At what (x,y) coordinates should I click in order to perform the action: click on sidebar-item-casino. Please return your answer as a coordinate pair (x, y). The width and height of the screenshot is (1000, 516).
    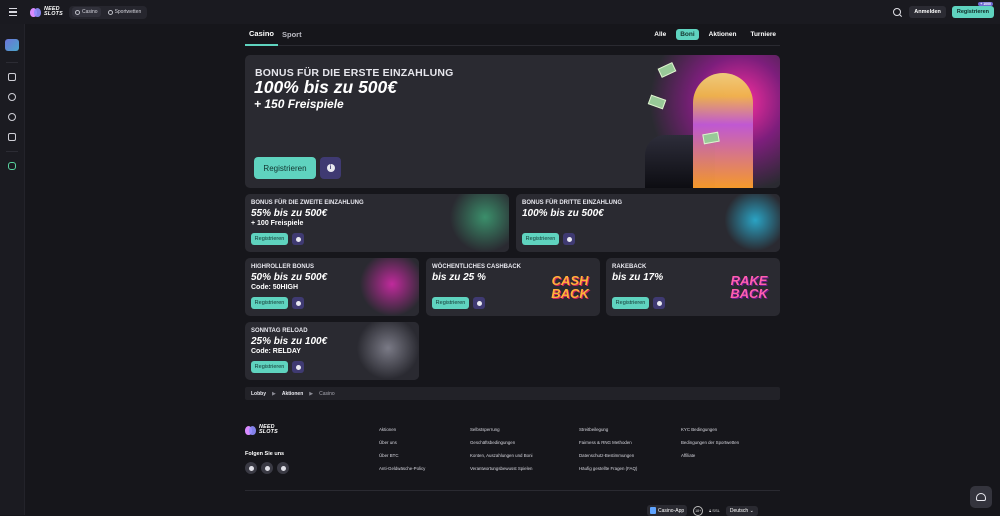
    Looking at the image, I should click on (12, 77).